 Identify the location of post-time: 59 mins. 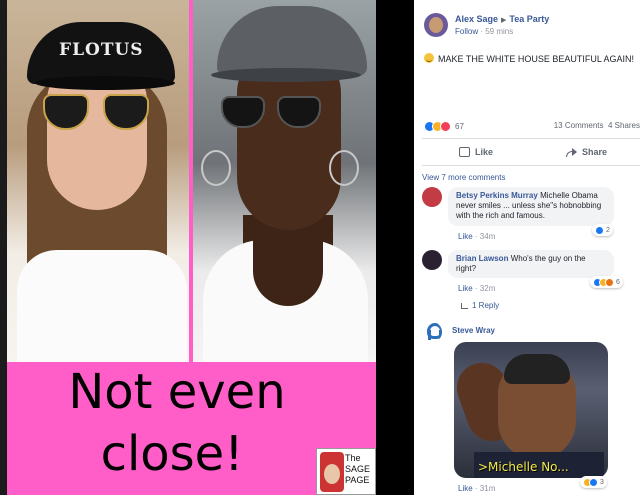
(499, 31).